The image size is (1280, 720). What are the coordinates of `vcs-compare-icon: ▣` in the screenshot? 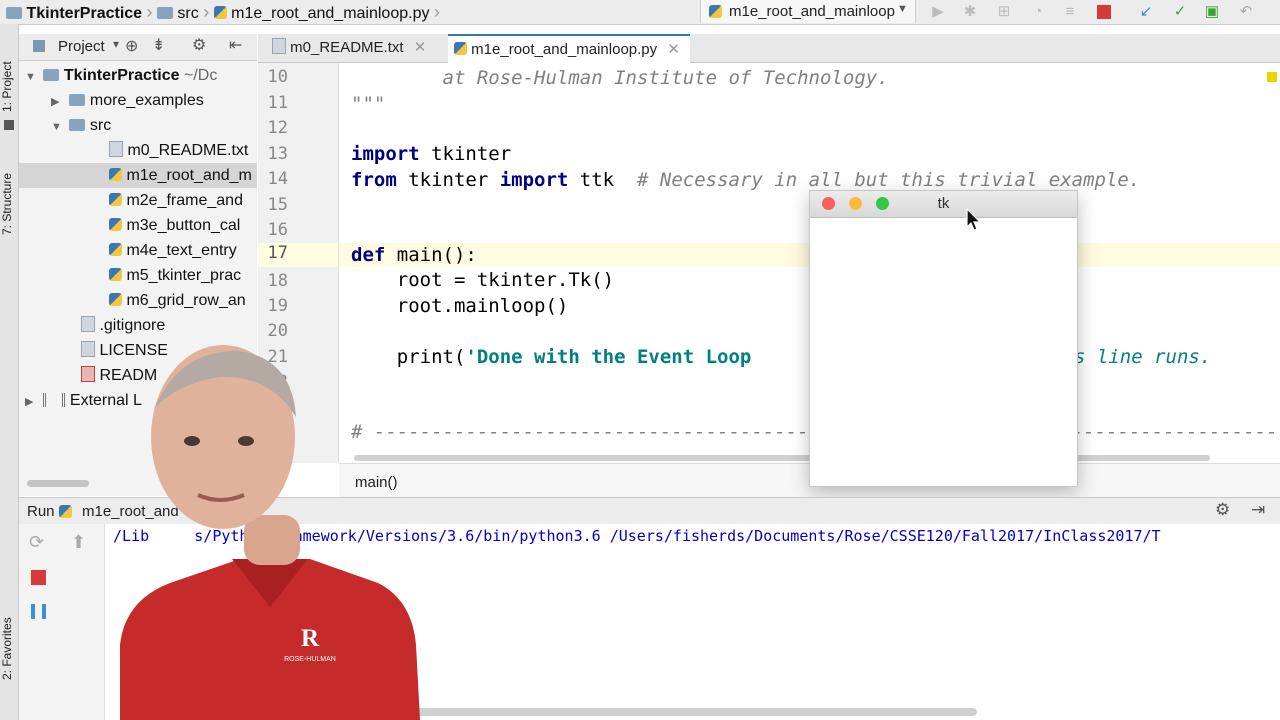 It's located at (1212, 12).